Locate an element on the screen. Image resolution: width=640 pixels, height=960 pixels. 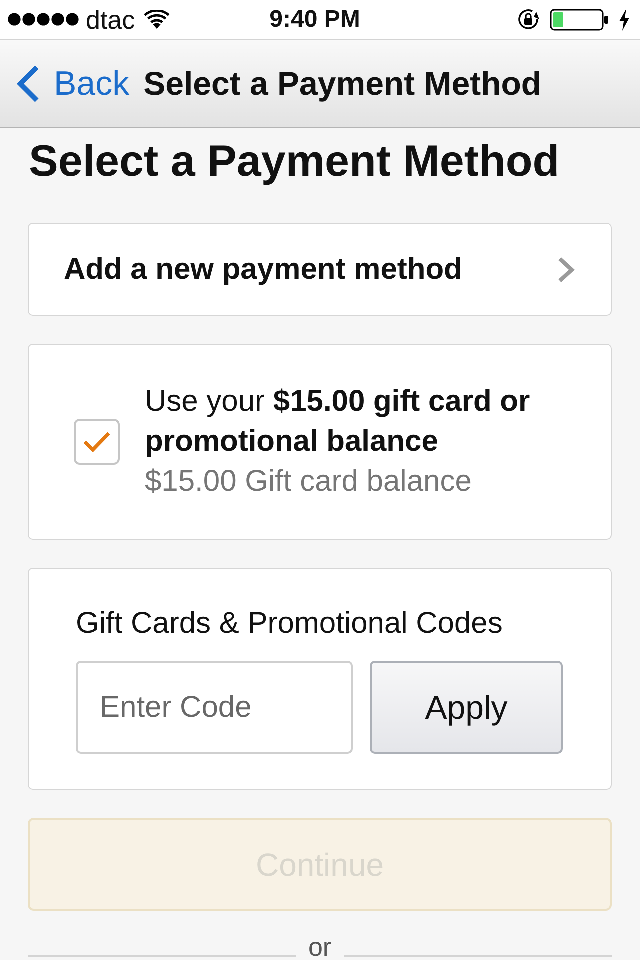
promo-section-title: Gift Cards & Promotional Codes is located at coordinates (290, 624).